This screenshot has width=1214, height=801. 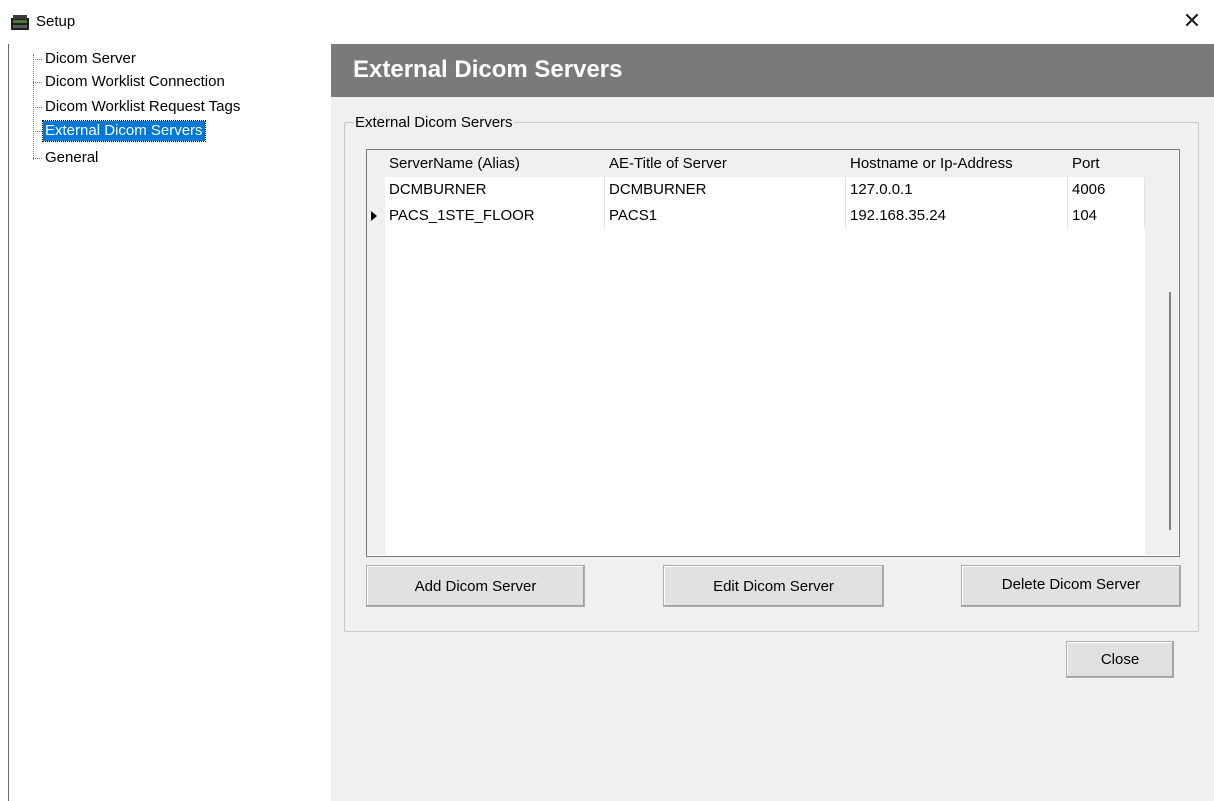 I want to click on window-title: Setup, so click(x=56, y=21).